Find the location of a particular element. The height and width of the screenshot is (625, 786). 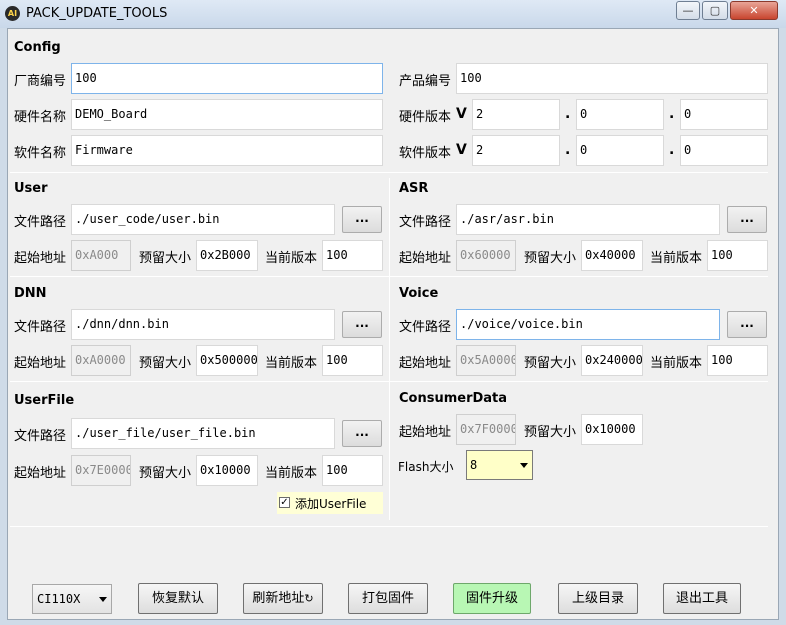

dnn-path-input: ./dnn/dnn.bin is located at coordinates (203, 324).